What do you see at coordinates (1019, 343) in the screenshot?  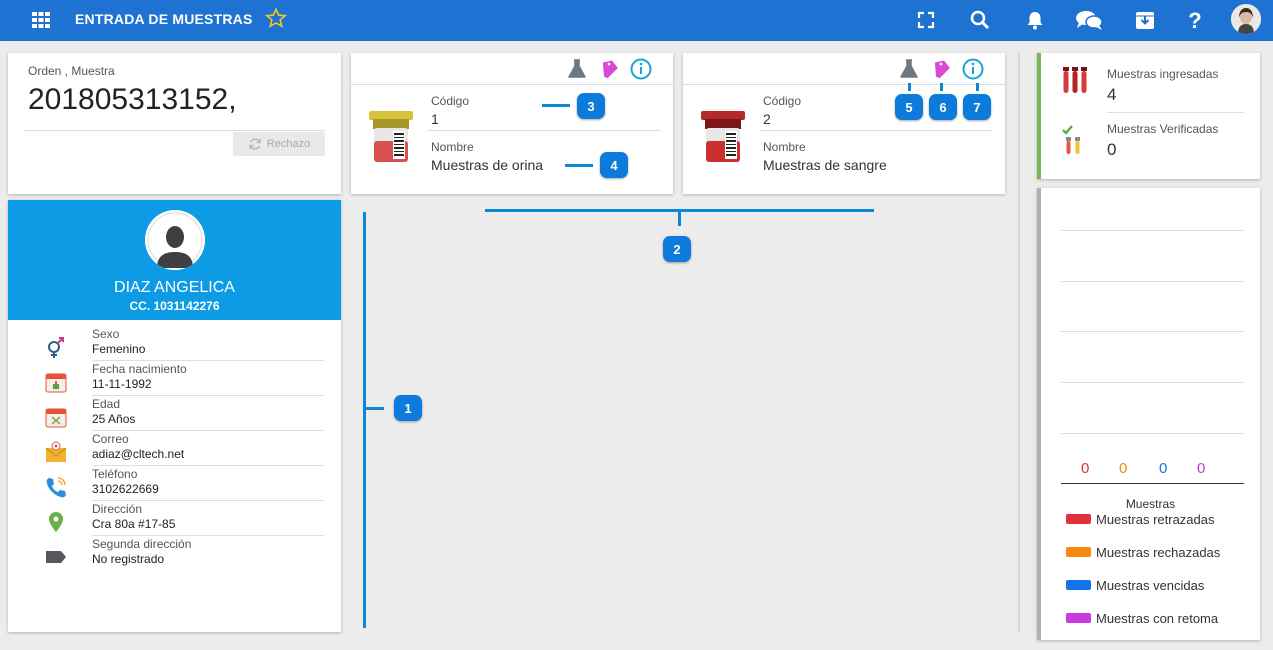 I see `column-divider` at bounding box center [1019, 343].